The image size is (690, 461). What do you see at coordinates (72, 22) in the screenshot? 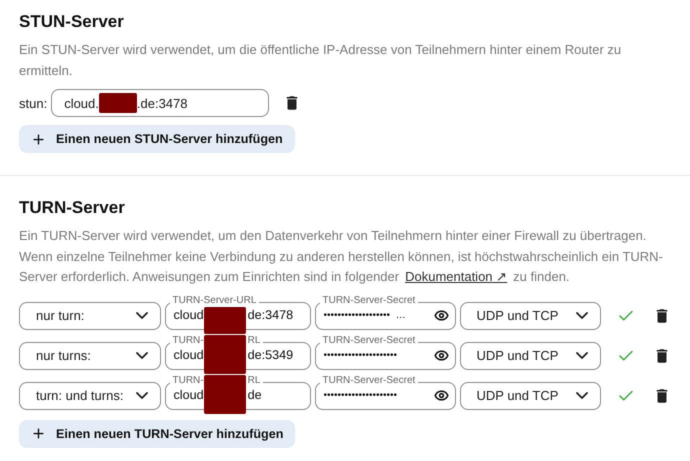
I see `section-title: STUN-Server` at bounding box center [72, 22].